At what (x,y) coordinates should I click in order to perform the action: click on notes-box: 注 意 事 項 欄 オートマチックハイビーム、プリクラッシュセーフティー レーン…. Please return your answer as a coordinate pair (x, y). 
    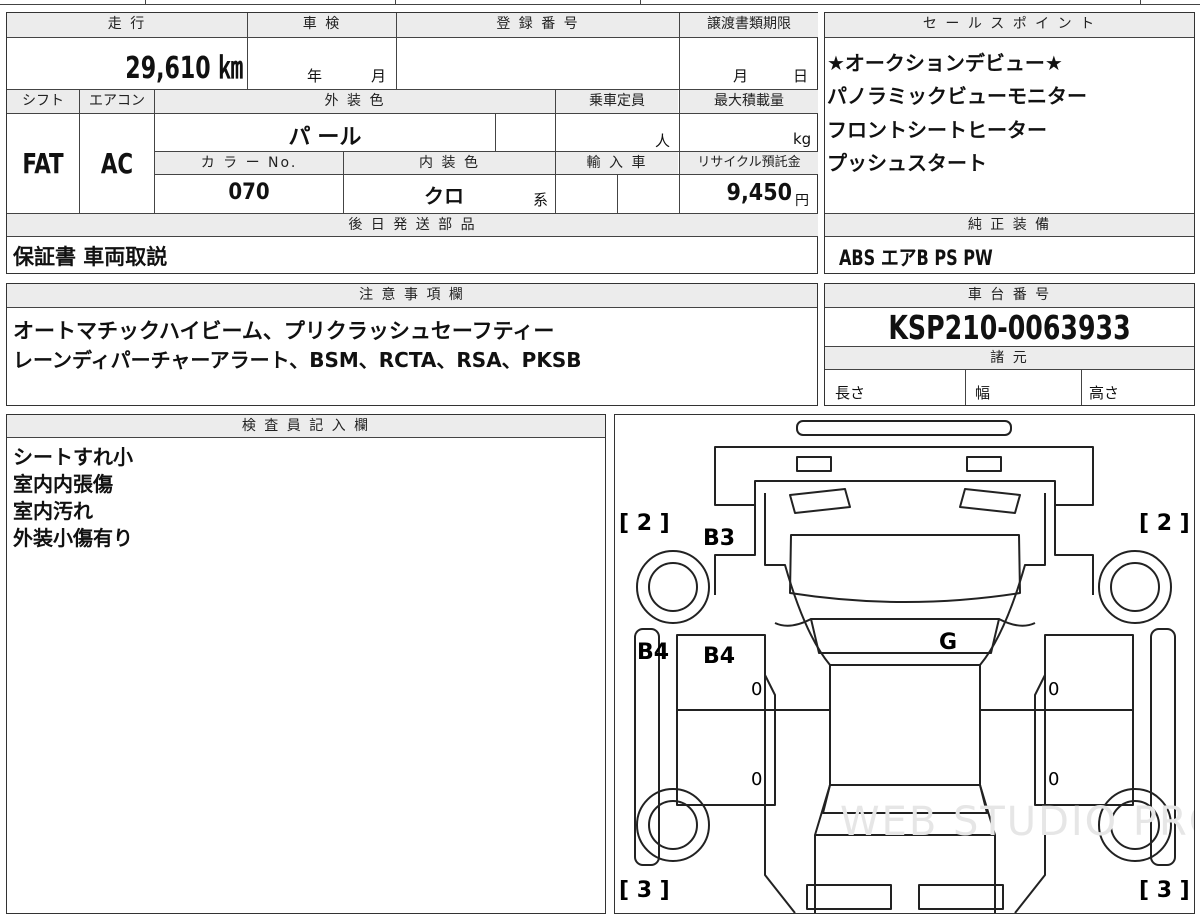
    Looking at the image, I should click on (412, 344).